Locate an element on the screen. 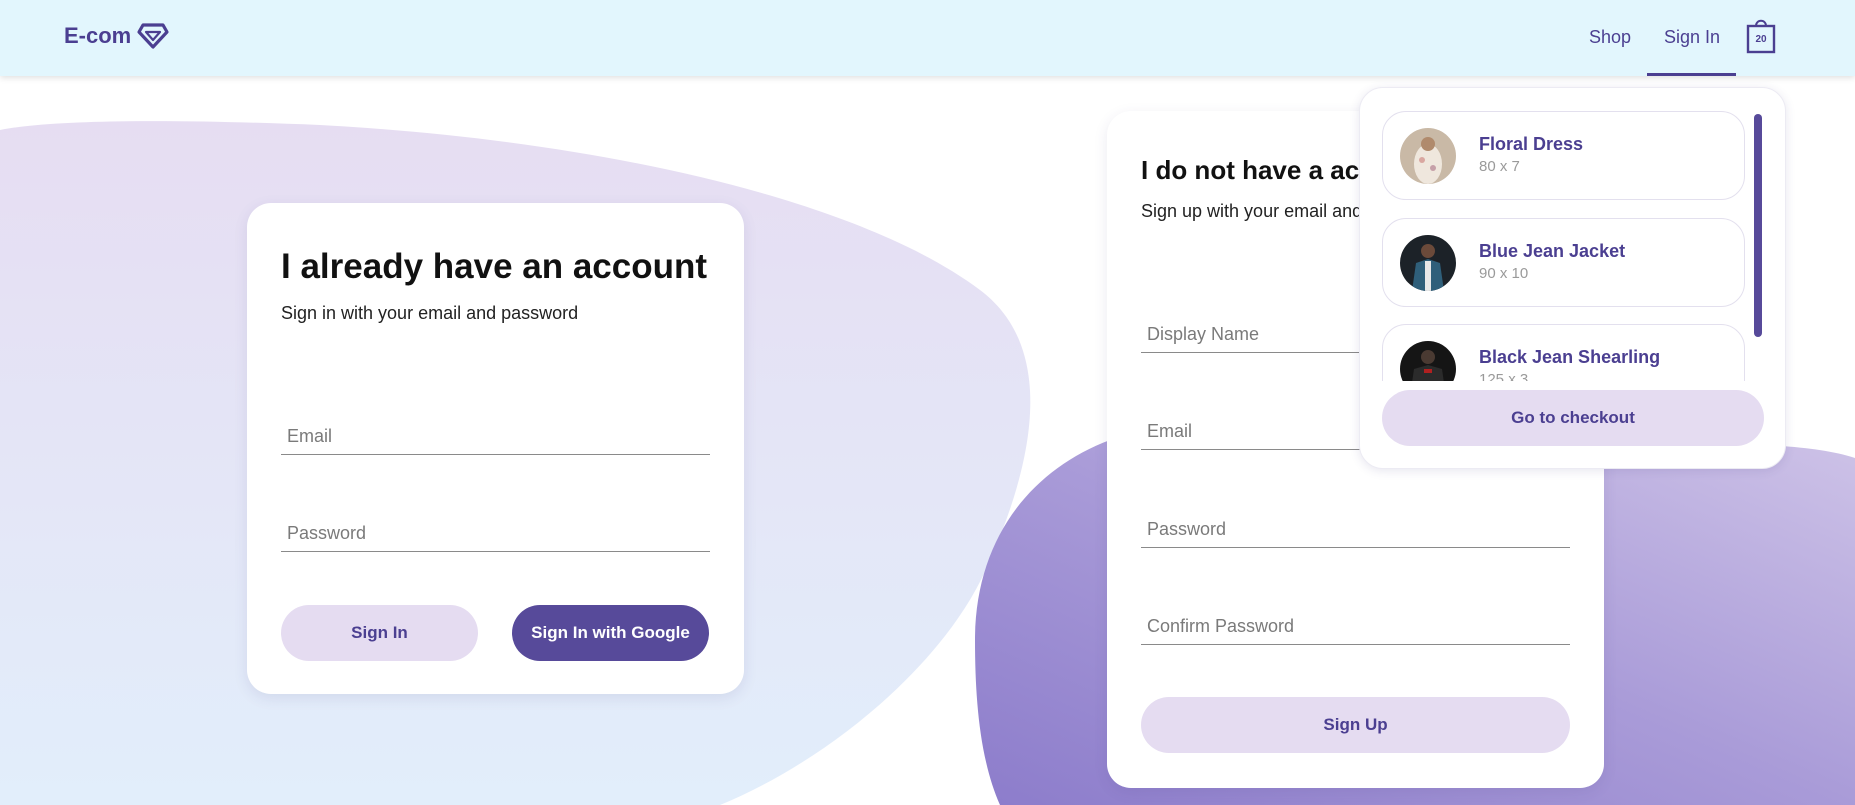 The image size is (1855, 805). cart-item-quantity: 125 x 3 is located at coordinates (1504, 376).